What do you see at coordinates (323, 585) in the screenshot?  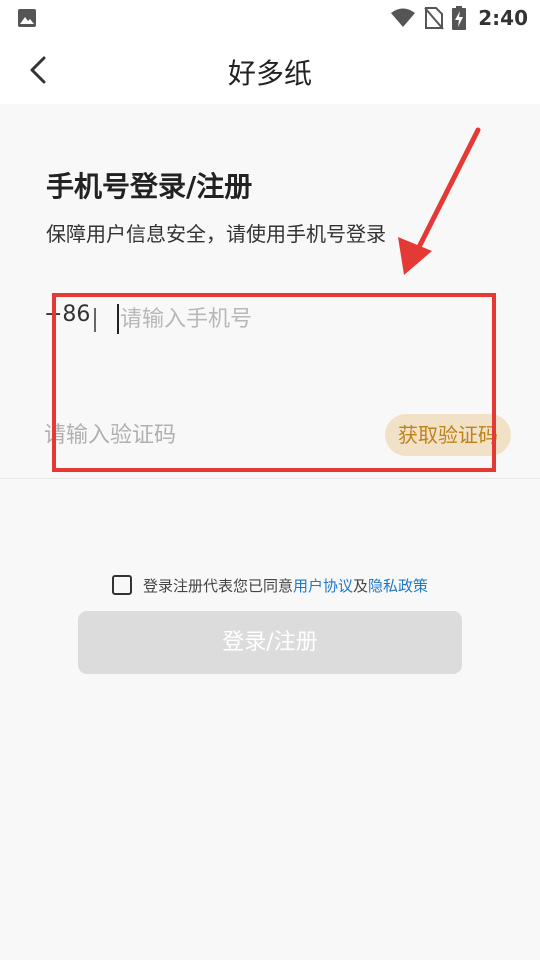 I see `user-agreement-link: 用户协议` at bounding box center [323, 585].